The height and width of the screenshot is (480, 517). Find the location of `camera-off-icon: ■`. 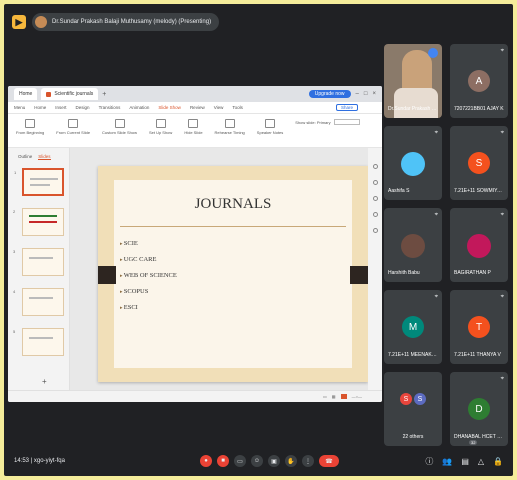

camera-off-icon: ■ is located at coordinates (223, 461).